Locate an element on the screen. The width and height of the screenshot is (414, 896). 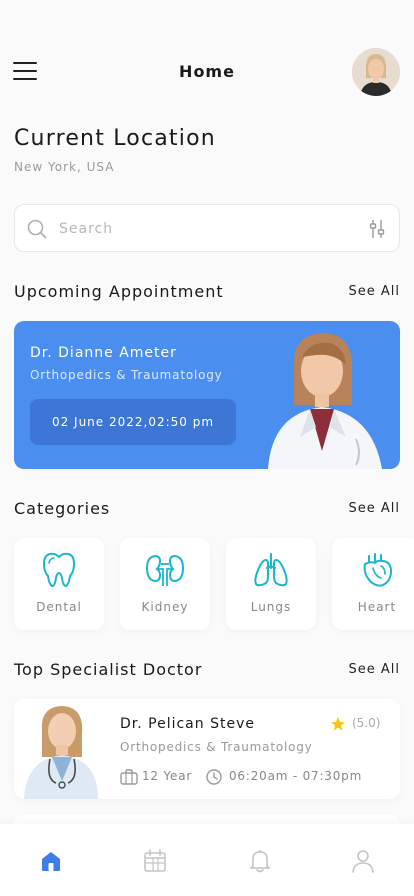
location-title: Current Location is located at coordinates (115, 138).